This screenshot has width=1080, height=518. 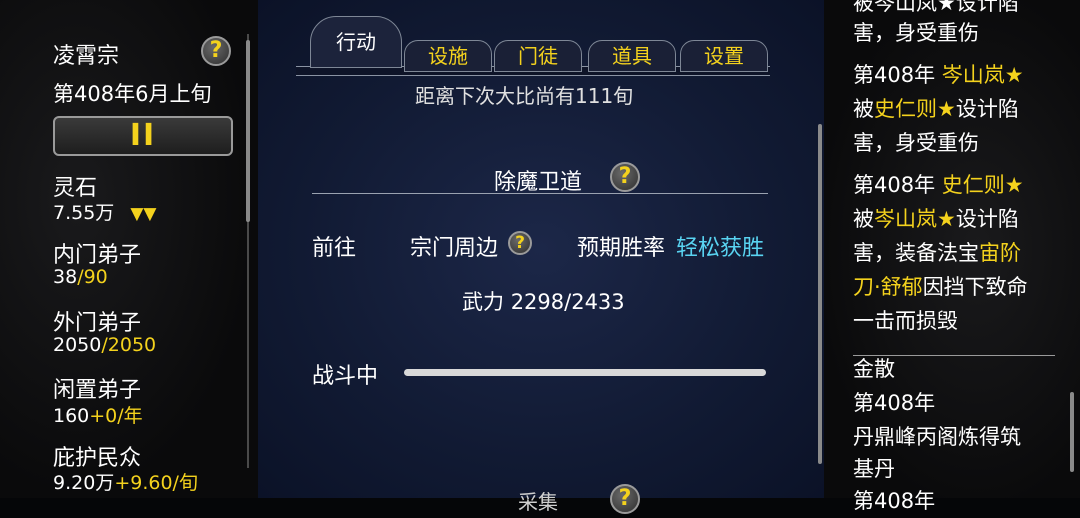 I want to click on tab-action: 行动, so click(x=356, y=42).